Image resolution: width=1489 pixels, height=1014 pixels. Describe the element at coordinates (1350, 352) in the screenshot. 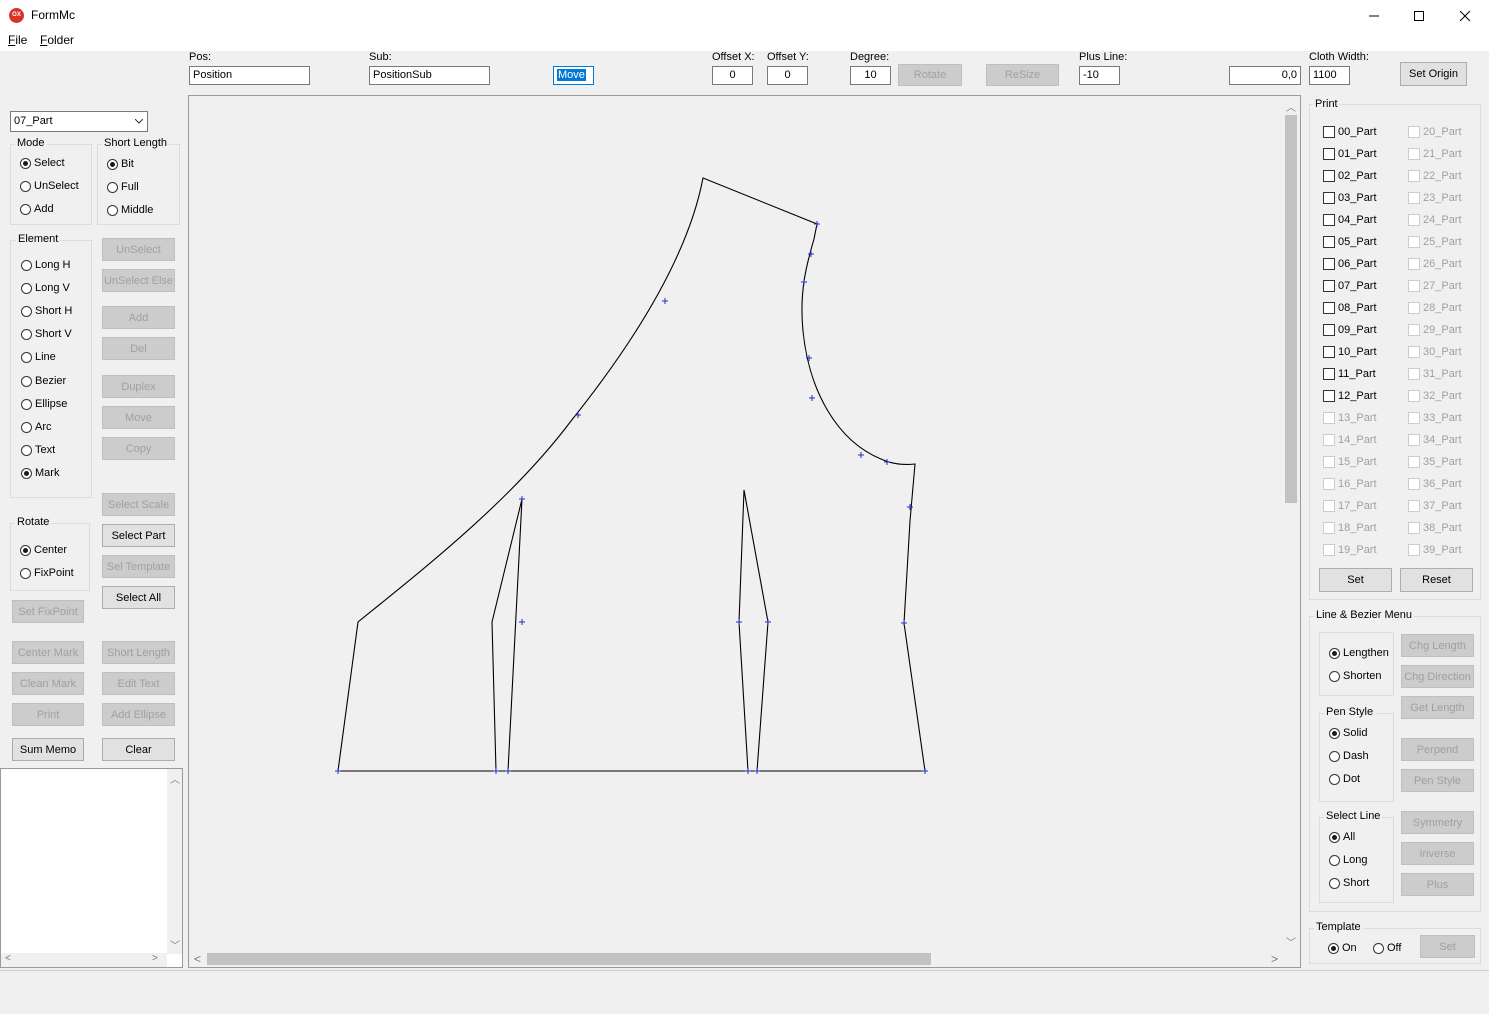

I see `print-checkbox-10-part: 10_Part` at that location.